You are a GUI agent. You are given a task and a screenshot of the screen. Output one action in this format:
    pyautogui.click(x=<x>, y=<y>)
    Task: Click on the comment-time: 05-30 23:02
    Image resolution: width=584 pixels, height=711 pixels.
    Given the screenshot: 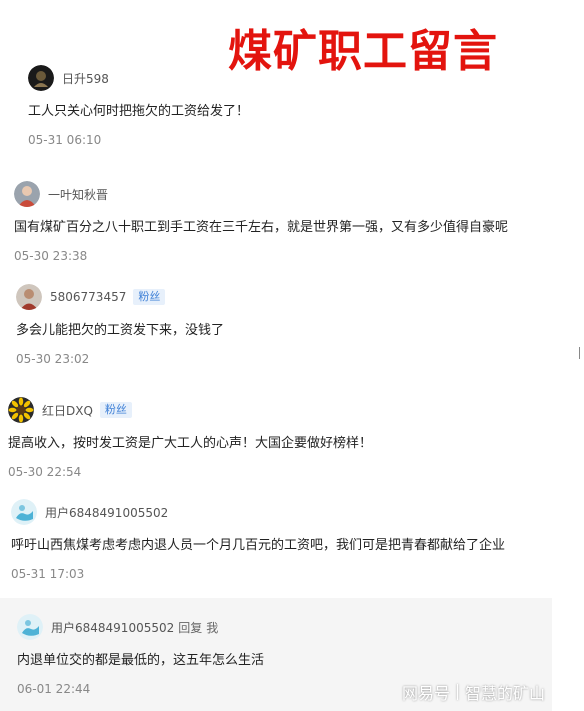 What is the action you would take?
    pyautogui.click(x=53, y=359)
    